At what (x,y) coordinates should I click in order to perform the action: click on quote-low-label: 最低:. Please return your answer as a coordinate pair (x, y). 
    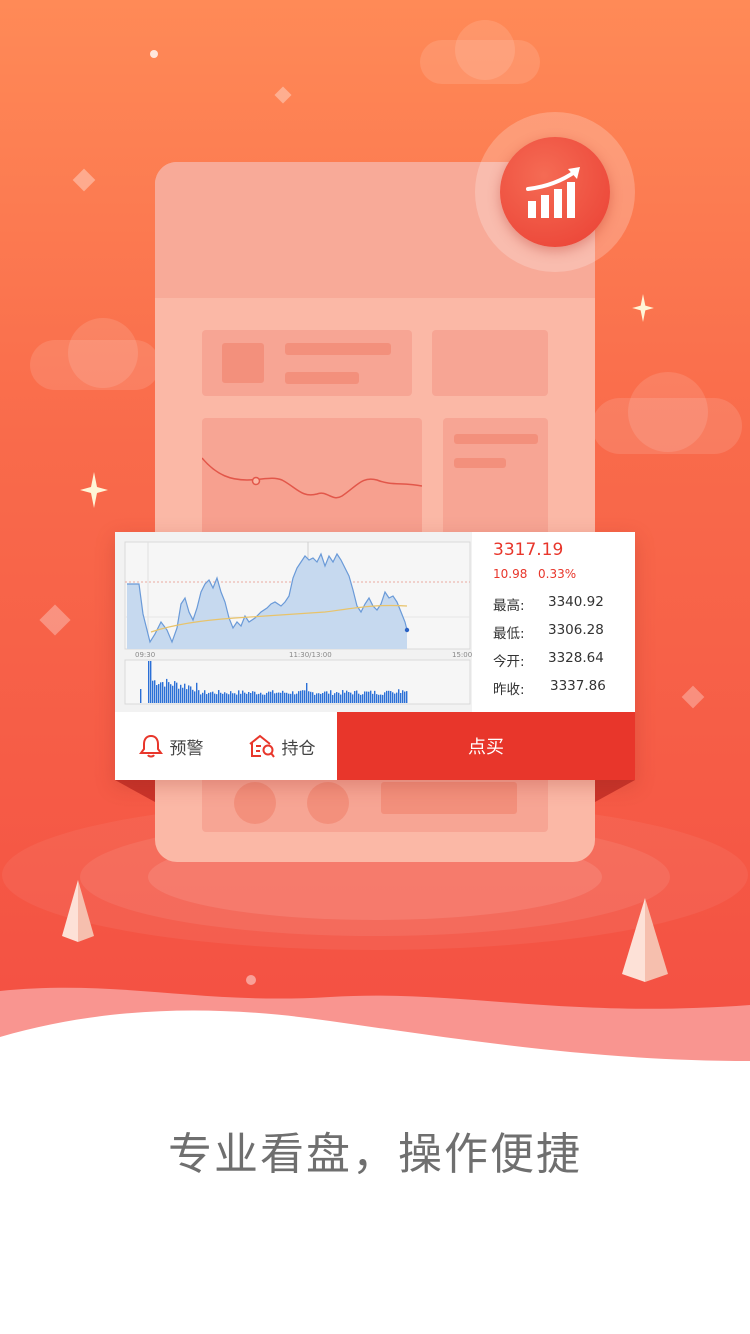
    Looking at the image, I should click on (509, 634).